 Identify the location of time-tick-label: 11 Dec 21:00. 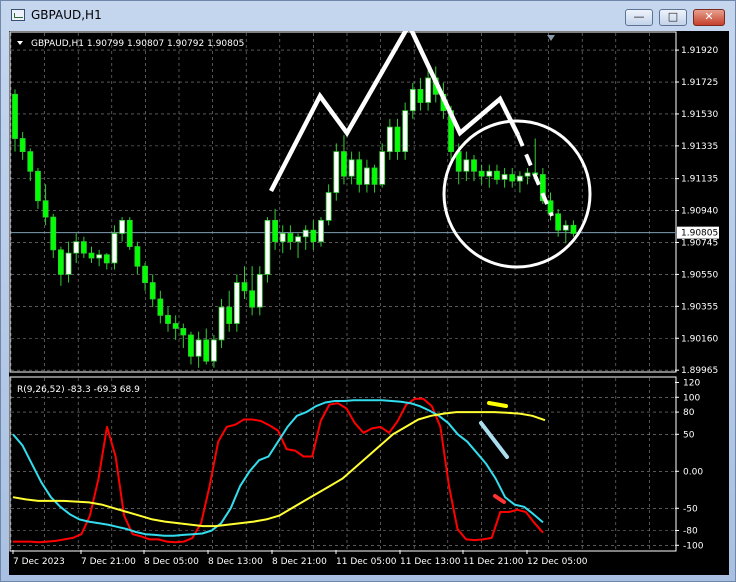
(493, 562).